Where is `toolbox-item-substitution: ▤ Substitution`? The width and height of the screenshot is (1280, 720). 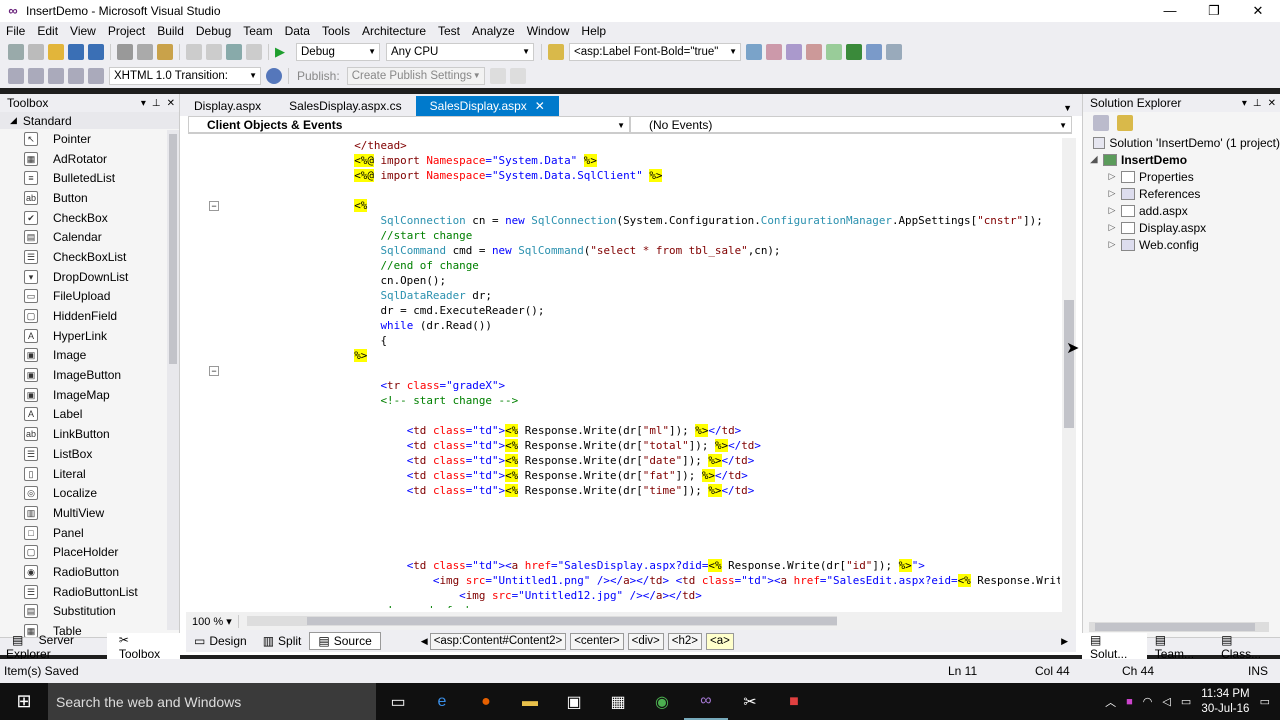 toolbox-item-substitution: ▤ Substitution is located at coordinates (89, 612).